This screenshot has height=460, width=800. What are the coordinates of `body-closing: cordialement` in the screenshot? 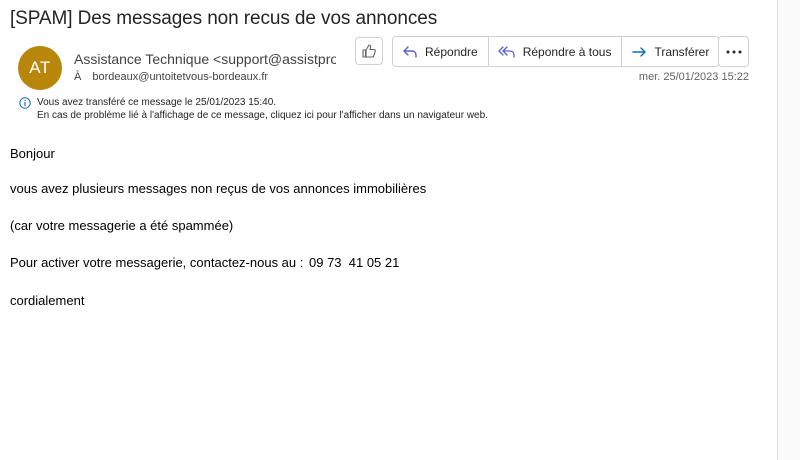 It's located at (47, 300).